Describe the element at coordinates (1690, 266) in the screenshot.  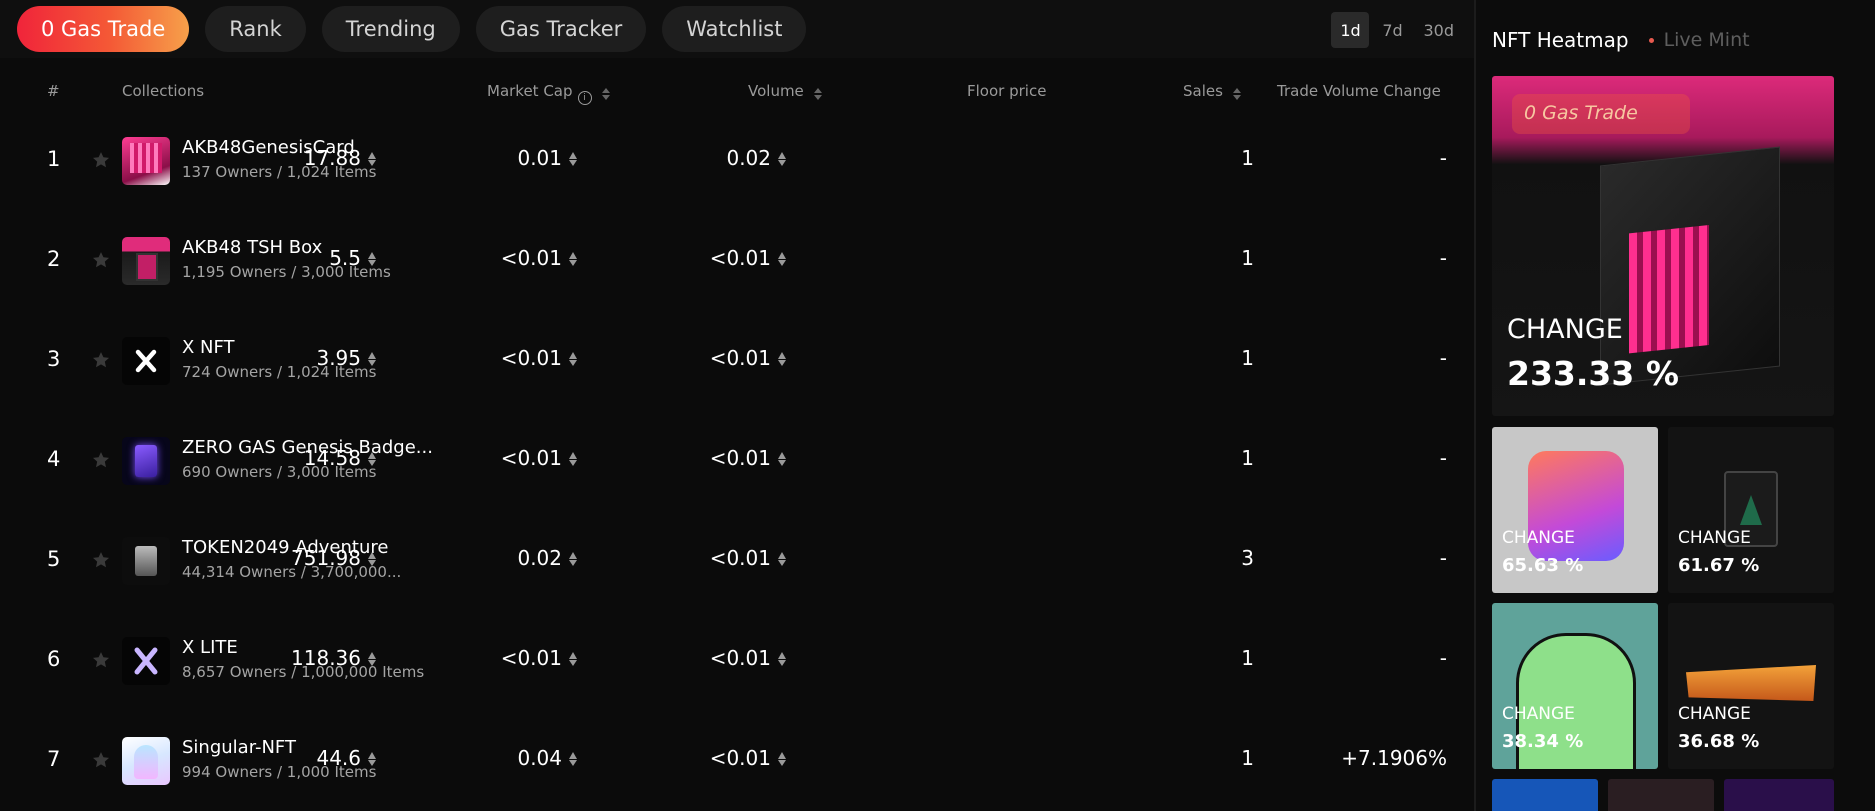
I see `mystery-box-image` at that location.